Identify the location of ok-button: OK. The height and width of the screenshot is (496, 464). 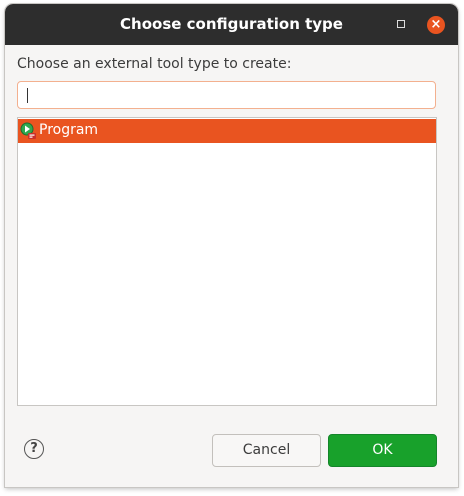
(382, 450).